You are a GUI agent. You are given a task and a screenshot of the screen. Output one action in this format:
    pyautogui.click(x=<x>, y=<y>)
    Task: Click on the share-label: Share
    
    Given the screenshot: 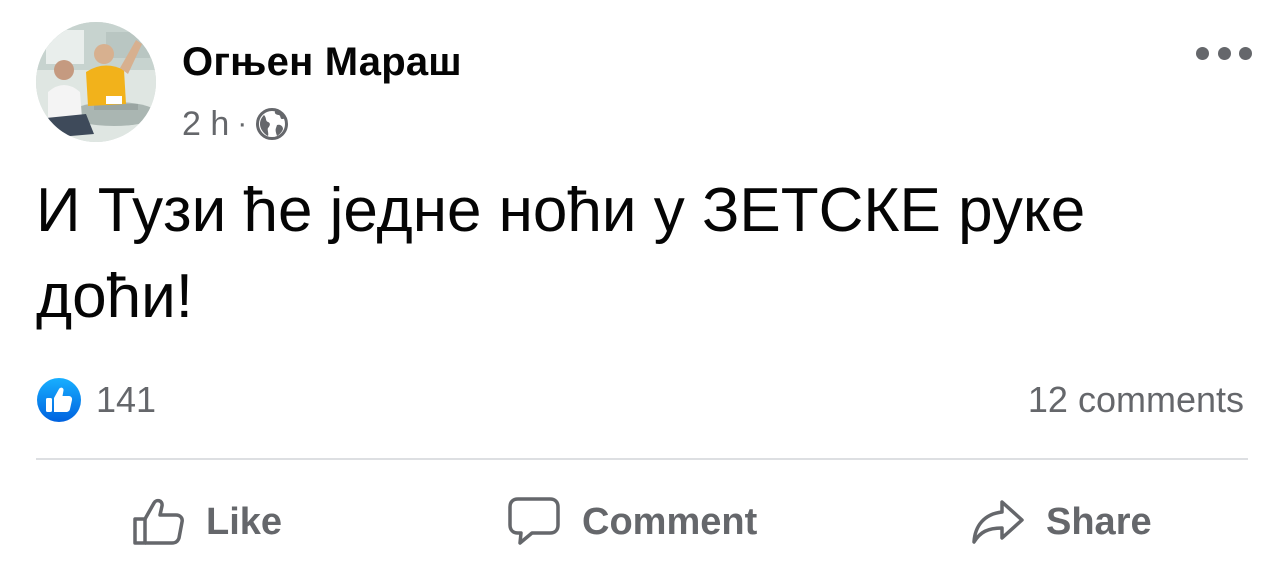 What is the action you would take?
    pyautogui.click(x=1099, y=521)
    